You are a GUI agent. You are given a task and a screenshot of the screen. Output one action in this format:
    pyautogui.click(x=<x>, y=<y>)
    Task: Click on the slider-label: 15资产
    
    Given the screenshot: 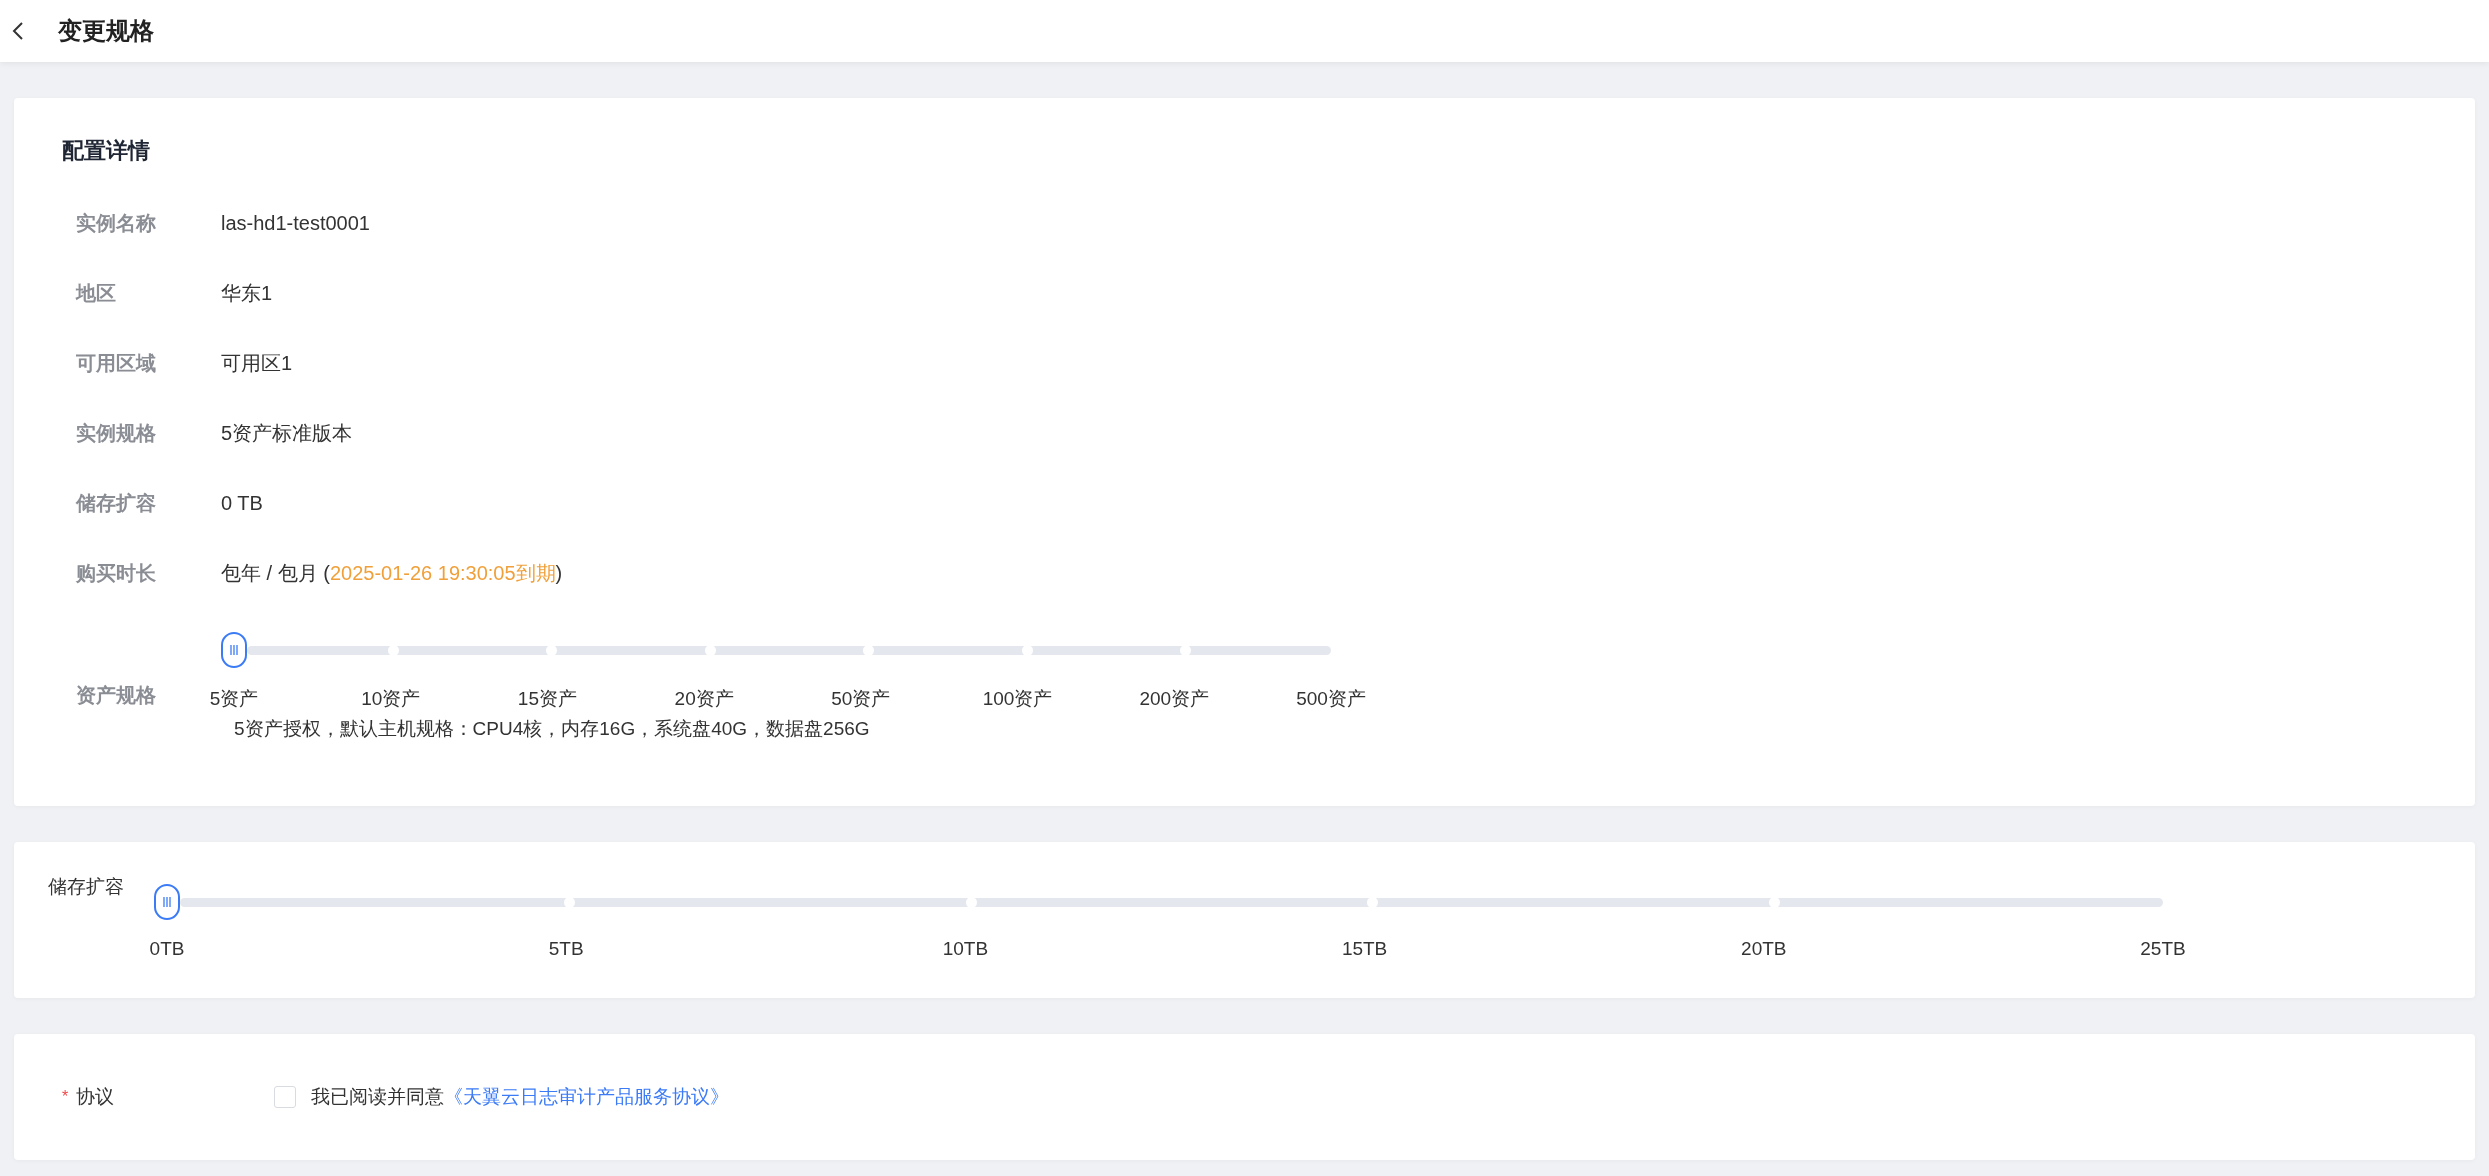 What is the action you would take?
    pyautogui.click(x=547, y=699)
    